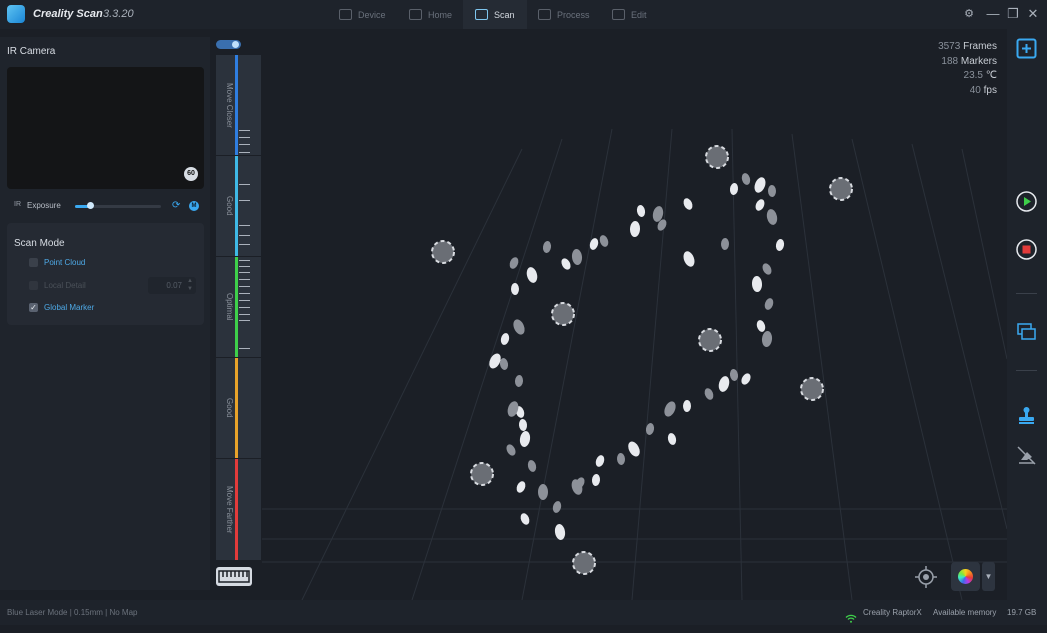 Image resolution: width=1047 pixels, height=633 pixels. What do you see at coordinates (44, 205) in the screenshot?
I see `exposure-label: Exposure` at bounding box center [44, 205].